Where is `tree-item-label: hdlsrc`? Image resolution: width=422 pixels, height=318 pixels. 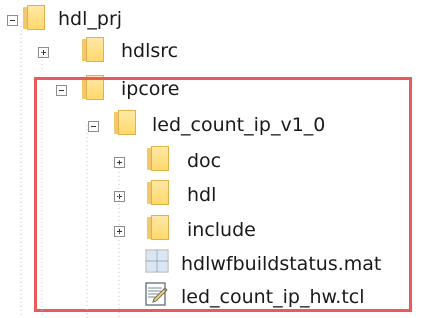
tree-item-label: hdlsrc is located at coordinates (149, 51).